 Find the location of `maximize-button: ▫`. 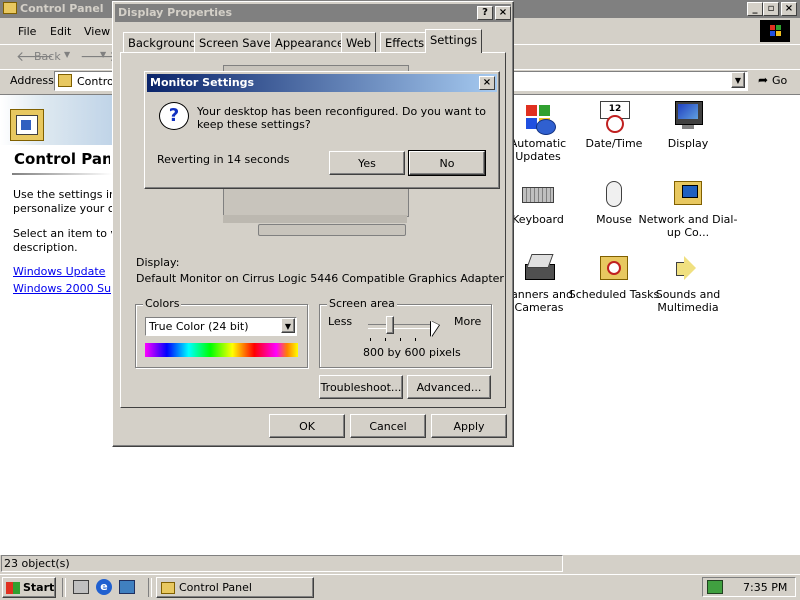

maximize-button: ▫ is located at coordinates (771, 9).